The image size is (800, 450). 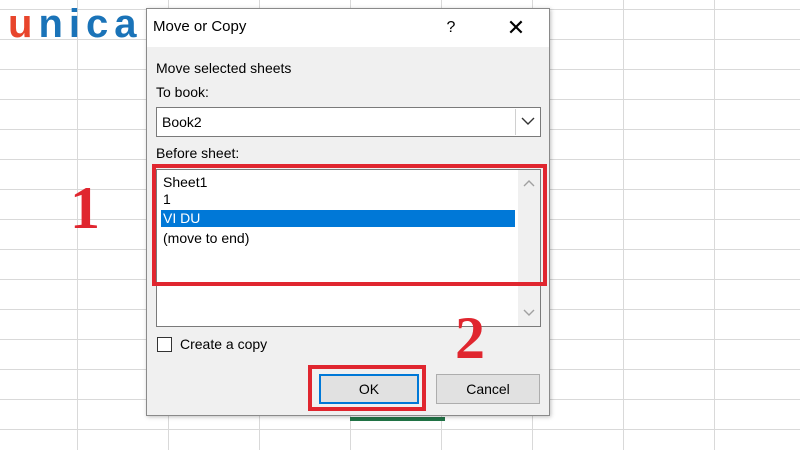 I want to click on dropdown-button, so click(x=527, y=122).